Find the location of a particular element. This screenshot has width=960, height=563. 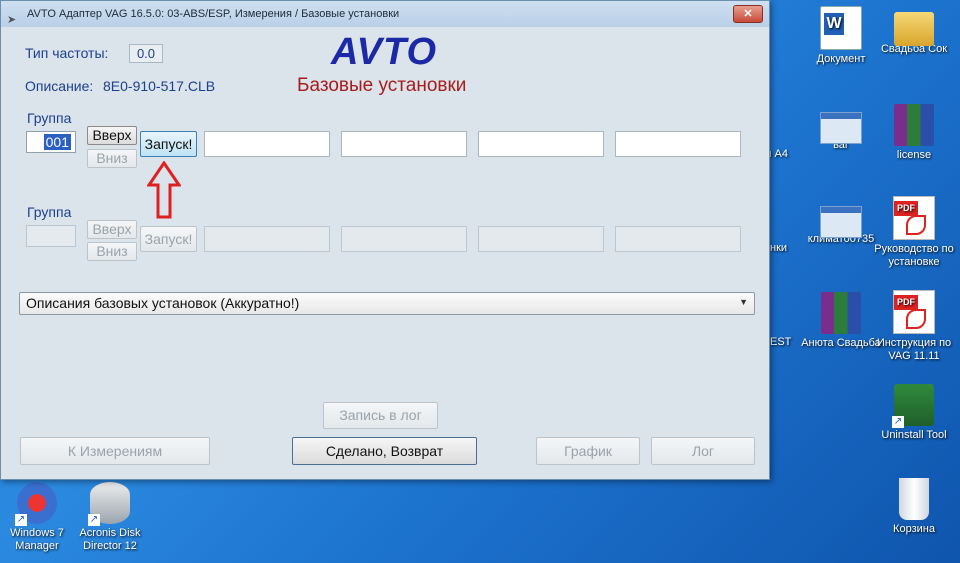

group1-input: 001 is located at coordinates (51, 142).